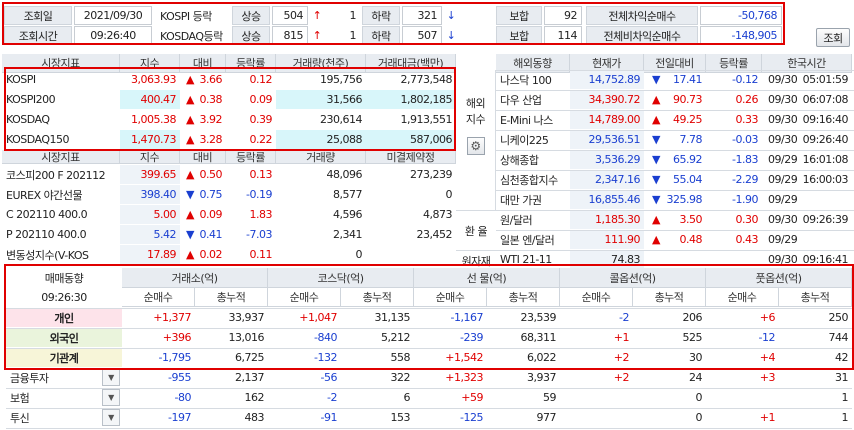 This screenshot has height=430, width=854. I want to click on derivative-open-interest: 273,239, so click(431, 174).